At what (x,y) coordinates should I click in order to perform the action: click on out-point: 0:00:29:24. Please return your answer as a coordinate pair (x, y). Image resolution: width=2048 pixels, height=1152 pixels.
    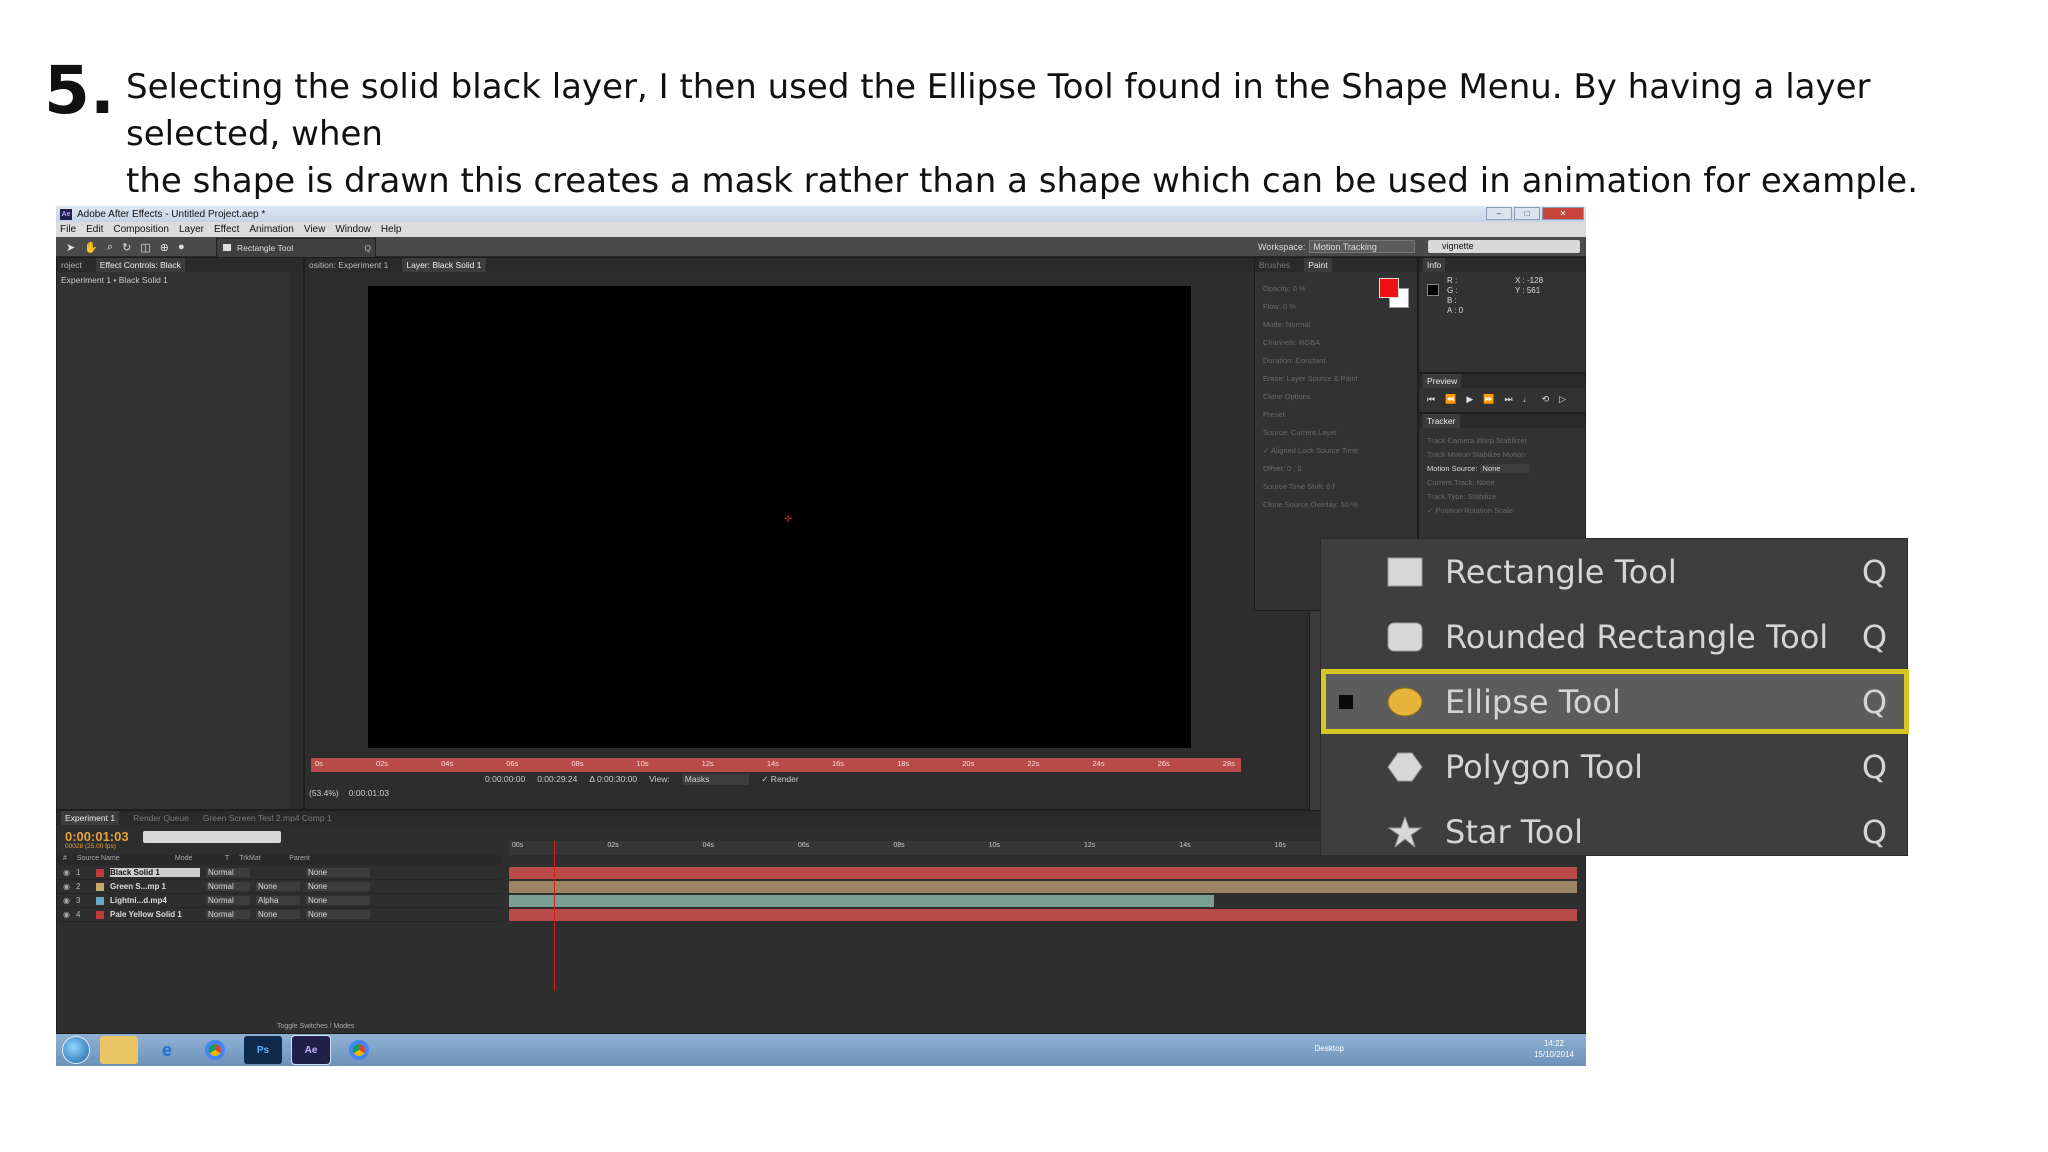
    Looking at the image, I should click on (557, 779).